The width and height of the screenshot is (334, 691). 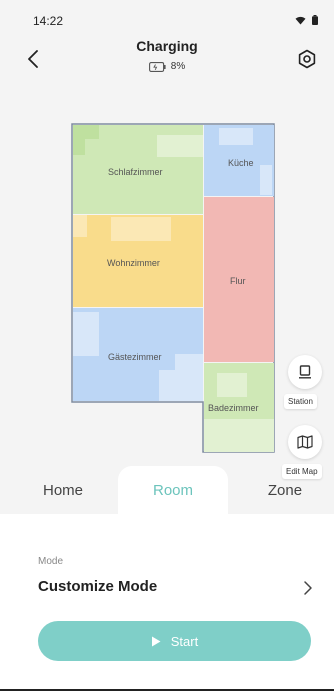 What do you see at coordinates (300, 401) in the screenshot?
I see `station-label: Station` at bounding box center [300, 401].